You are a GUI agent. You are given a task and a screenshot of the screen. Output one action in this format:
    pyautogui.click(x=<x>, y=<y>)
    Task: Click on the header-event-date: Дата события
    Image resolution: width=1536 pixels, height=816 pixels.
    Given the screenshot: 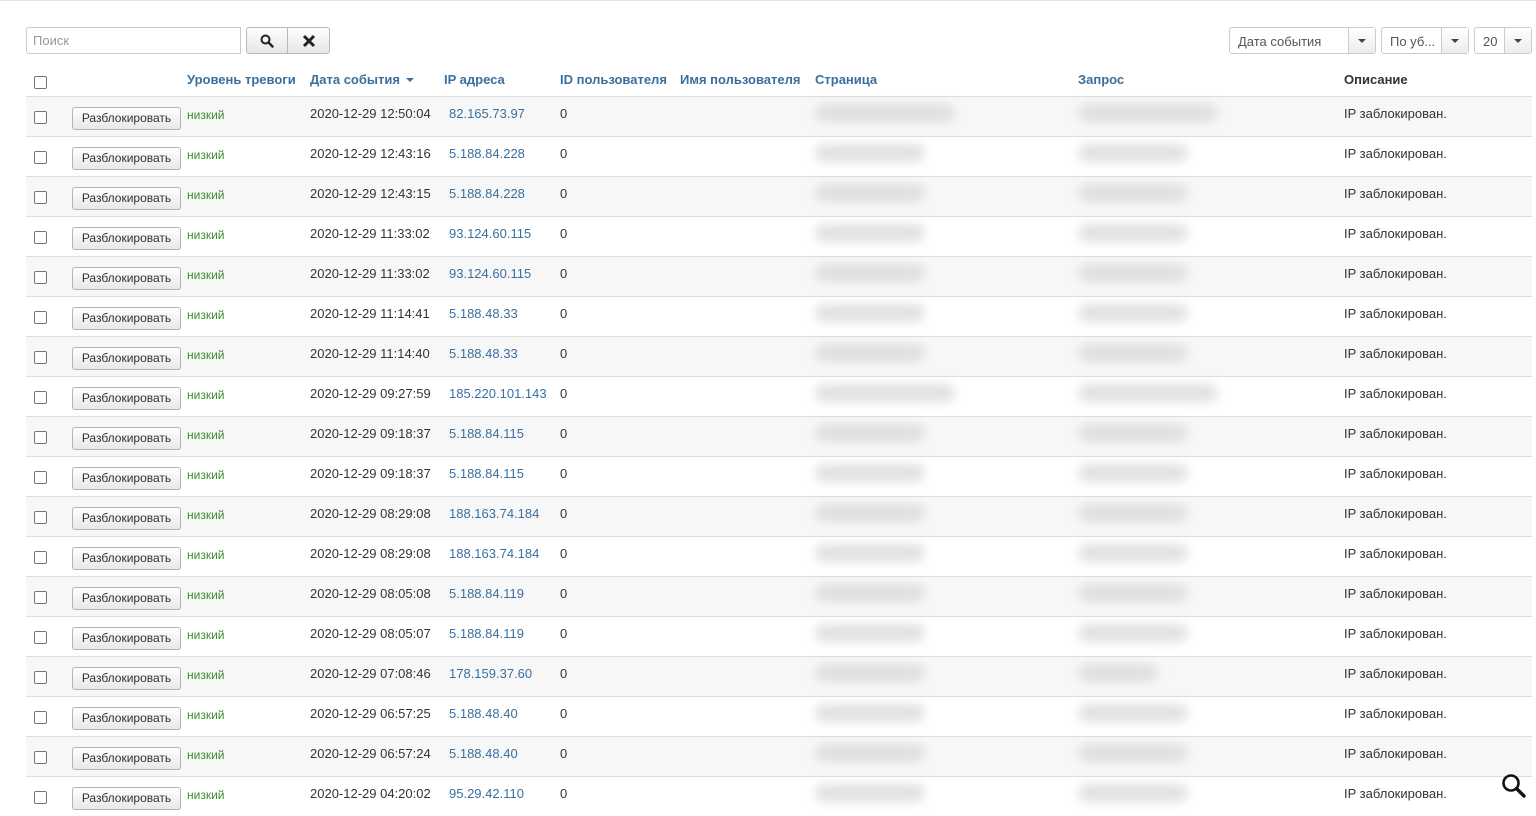 What is the action you would take?
    pyautogui.click(x=377, y=79)
    